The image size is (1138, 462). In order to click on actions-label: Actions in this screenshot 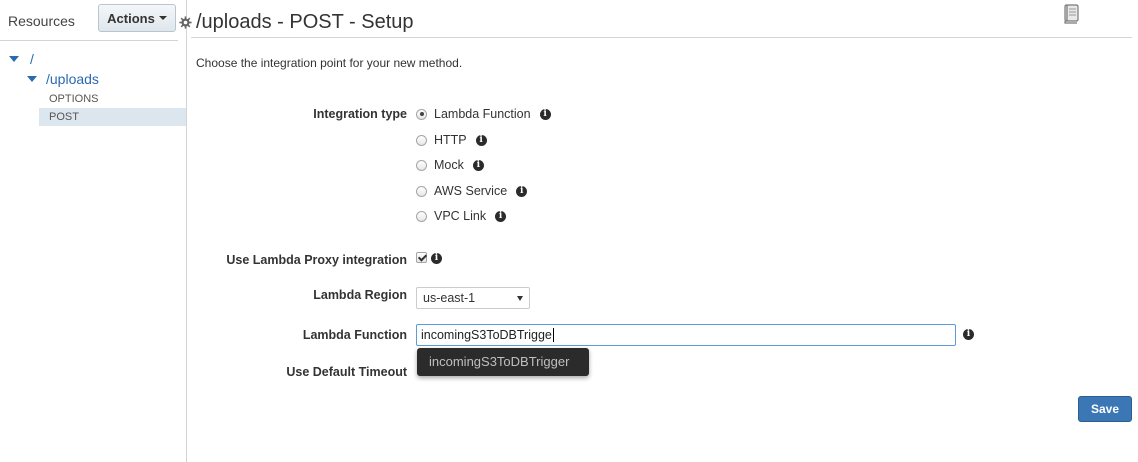, I will do `click(131, 18)`.